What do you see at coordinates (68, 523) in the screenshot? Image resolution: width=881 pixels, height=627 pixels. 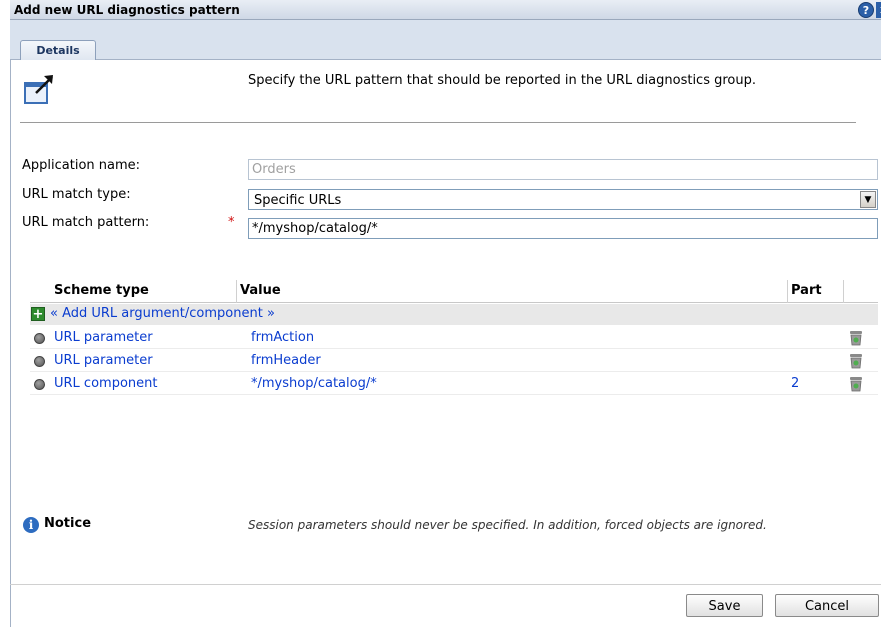 I see `notice-label: Notice` at bounding box center [68, 523].